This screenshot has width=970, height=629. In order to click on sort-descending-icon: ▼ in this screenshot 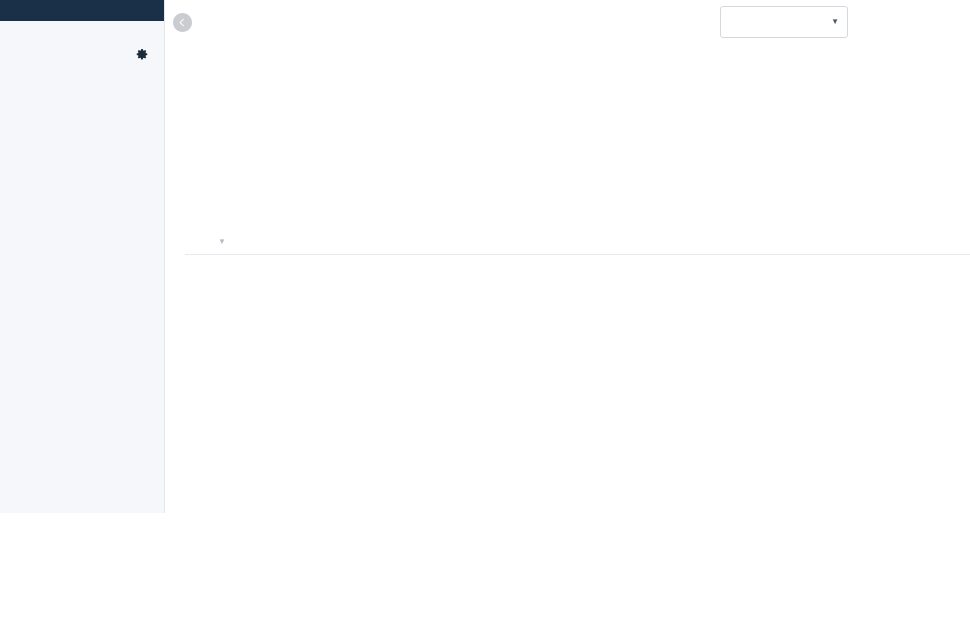, I will do `click(222, 241)`.